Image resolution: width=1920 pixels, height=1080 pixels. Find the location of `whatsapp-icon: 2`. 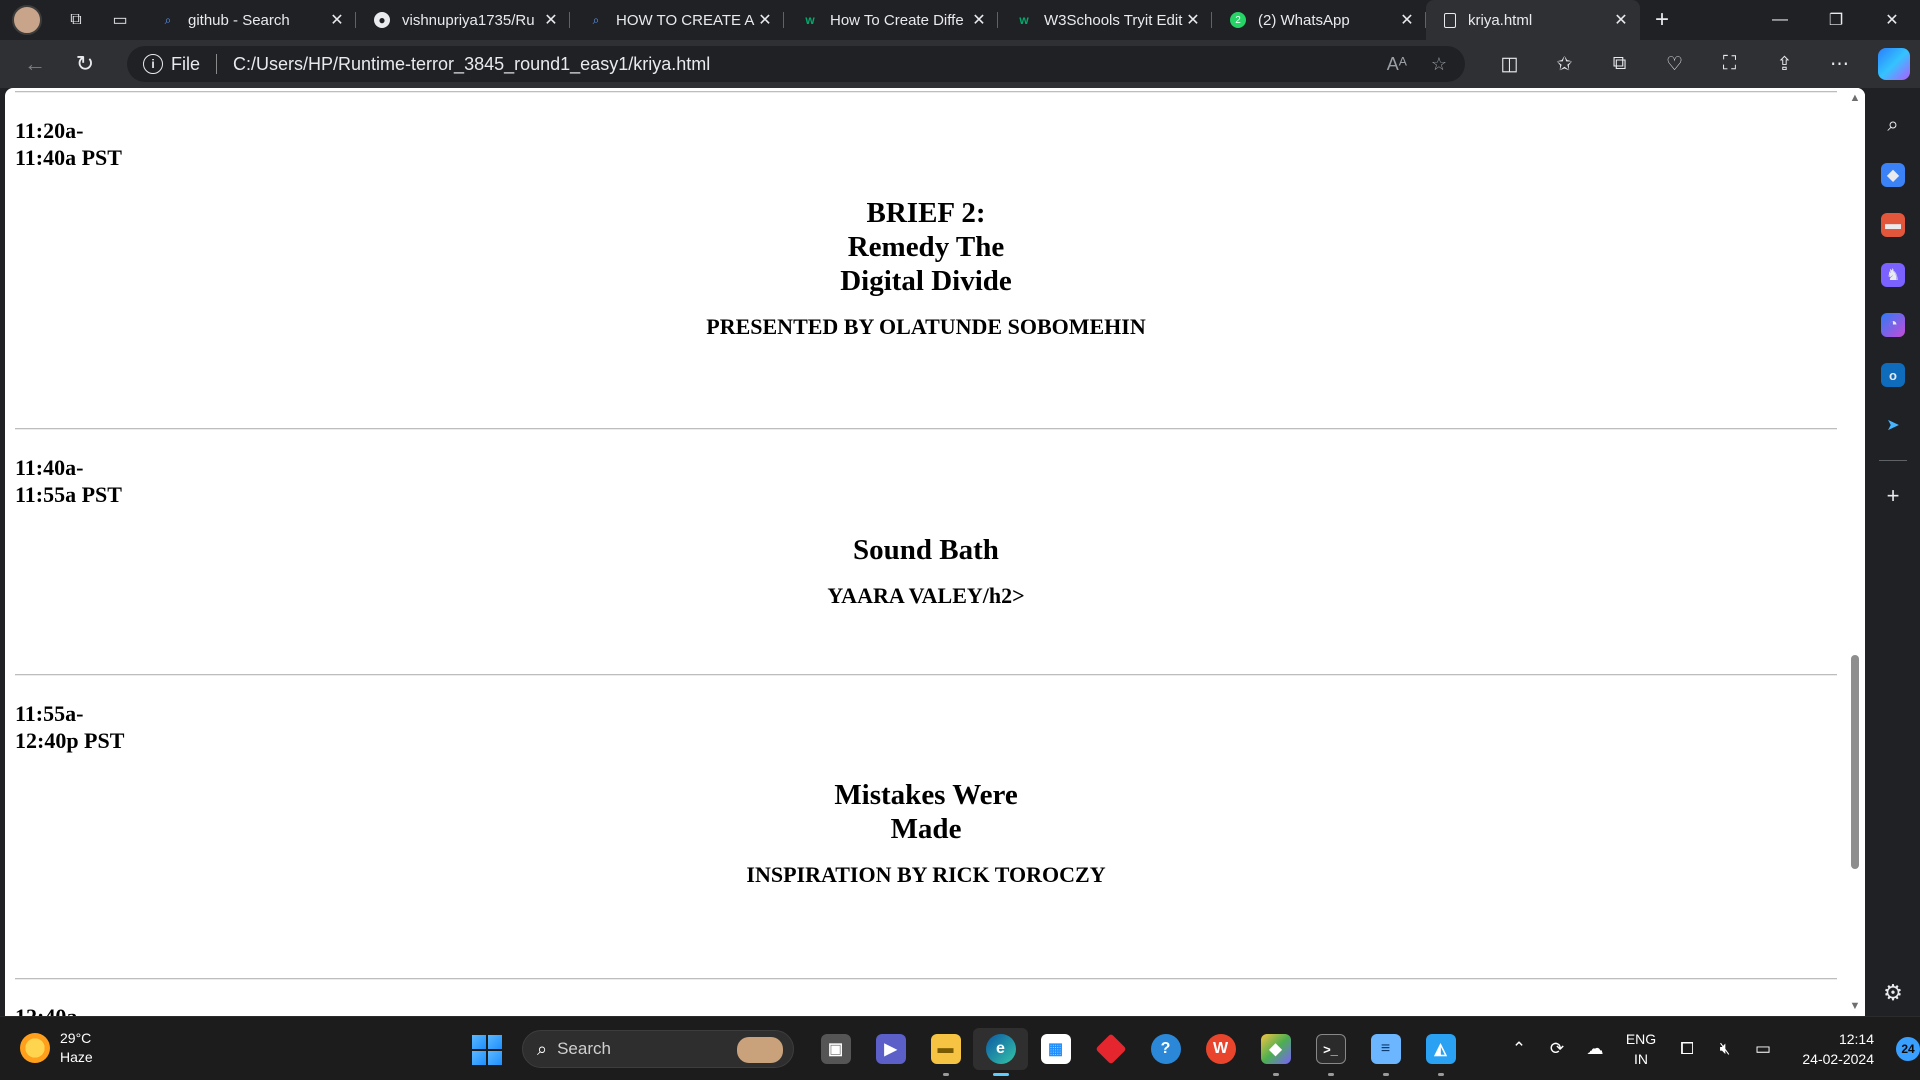

whatsapp-icon: 2 is located at coordinates (1238, 20).